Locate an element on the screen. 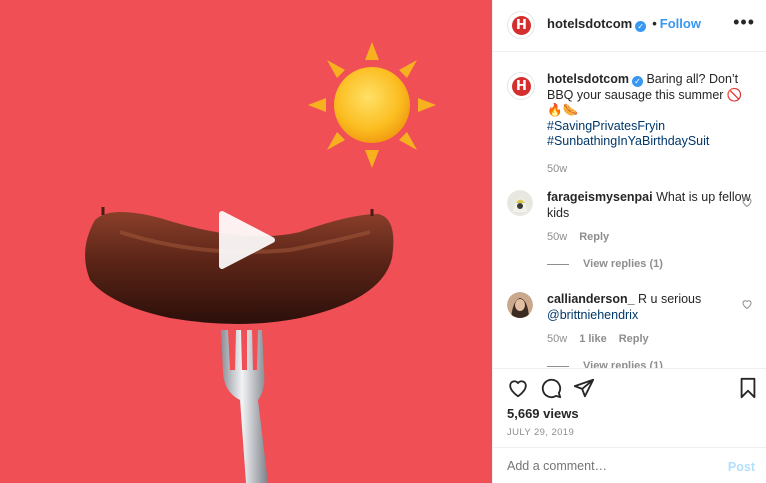 This screenshot has height=483, width=766. sun-emoji is located at coordinates (372, 105).